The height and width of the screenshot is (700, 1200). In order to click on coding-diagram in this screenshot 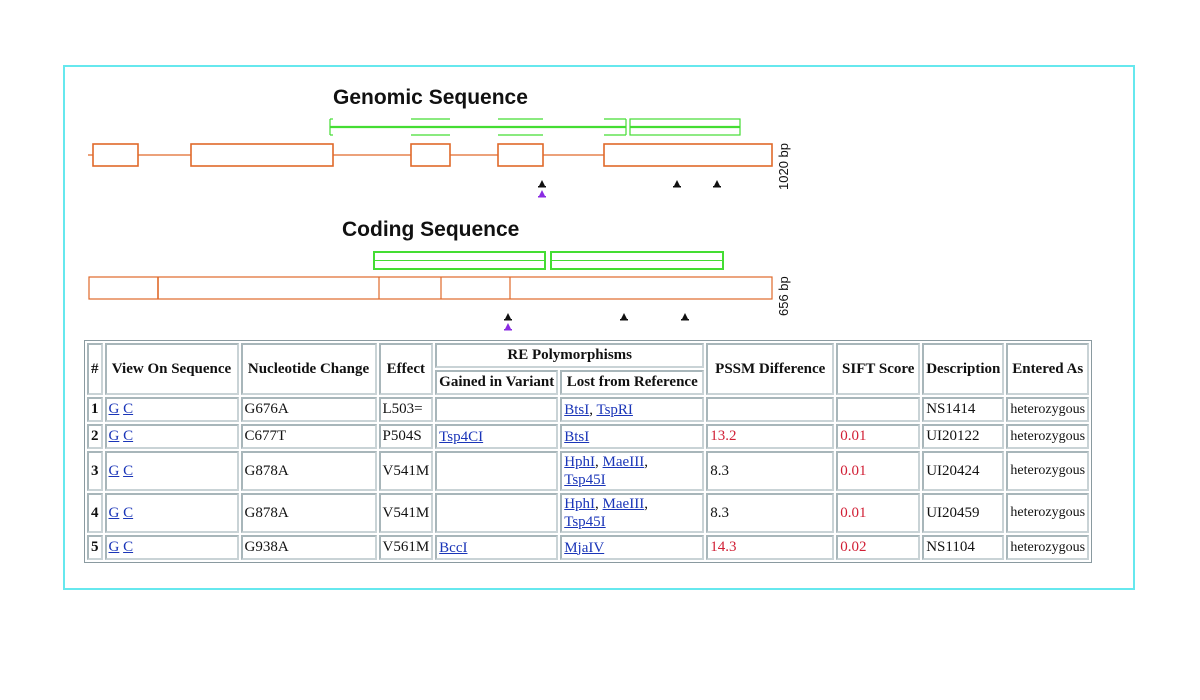, I will do `click(430, 291)`.